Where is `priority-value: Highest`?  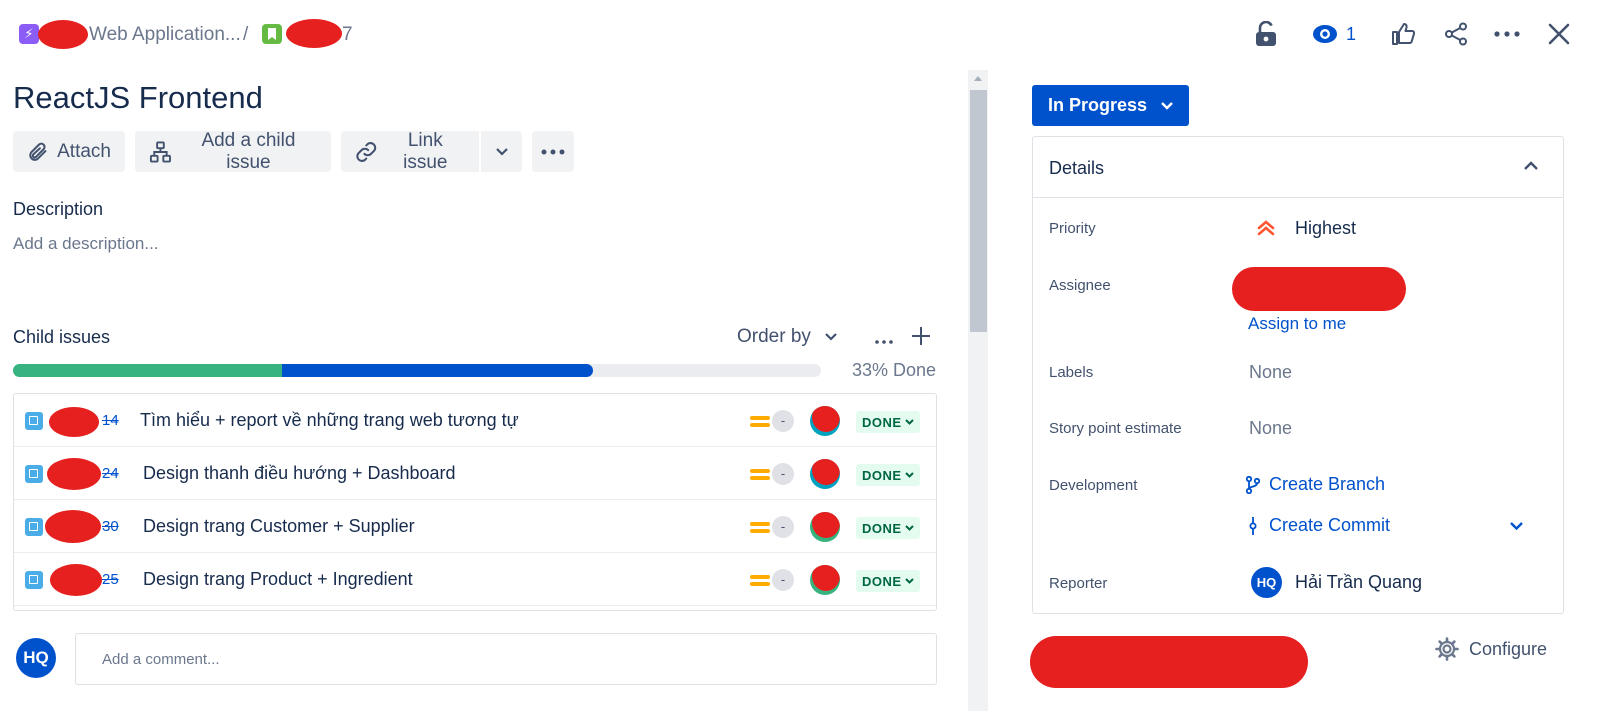 priority-value: Highest is located at coordinates (1325, 228).